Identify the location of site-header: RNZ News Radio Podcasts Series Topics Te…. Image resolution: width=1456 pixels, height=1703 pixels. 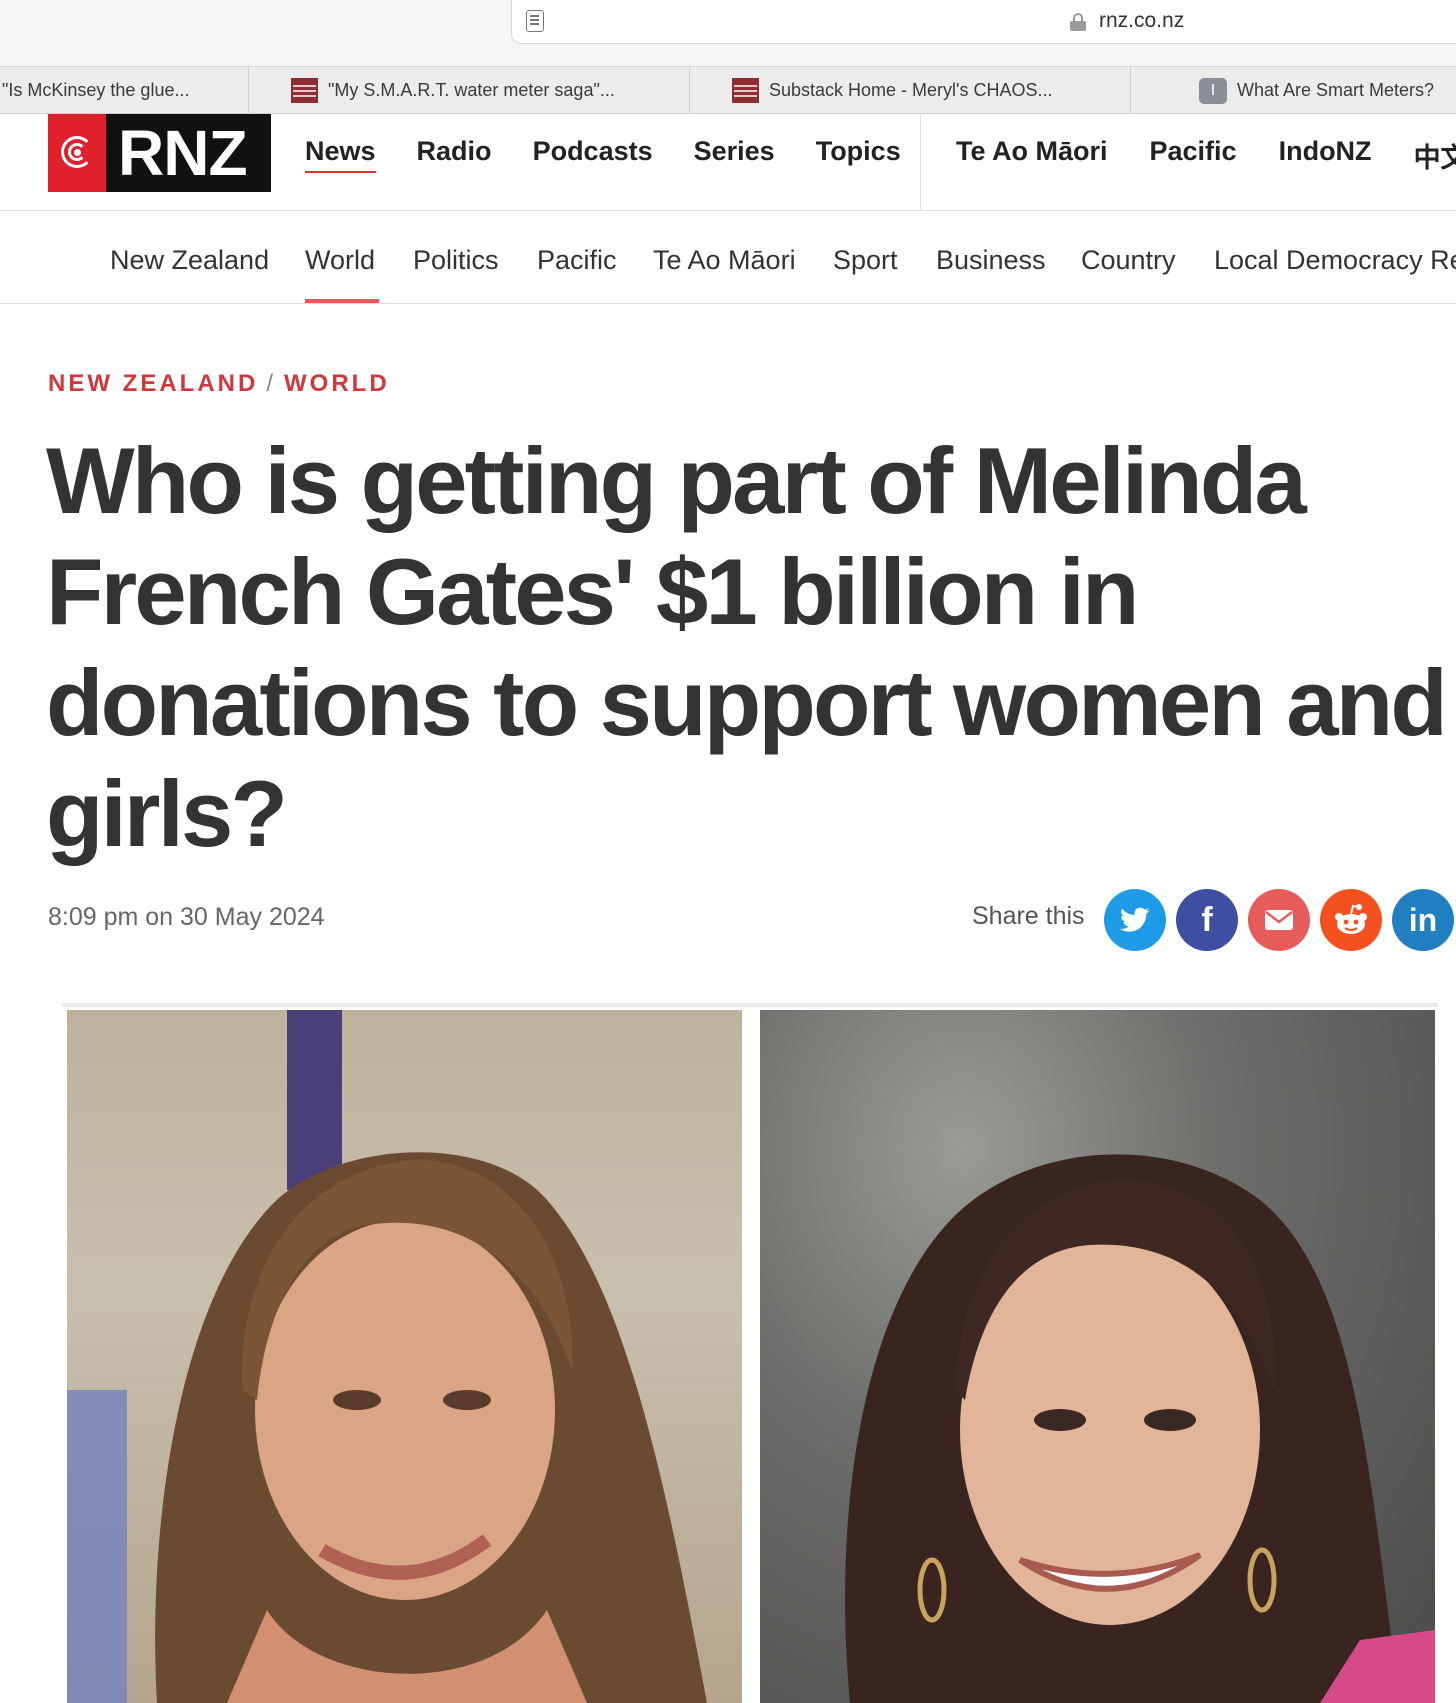
(728, 162).